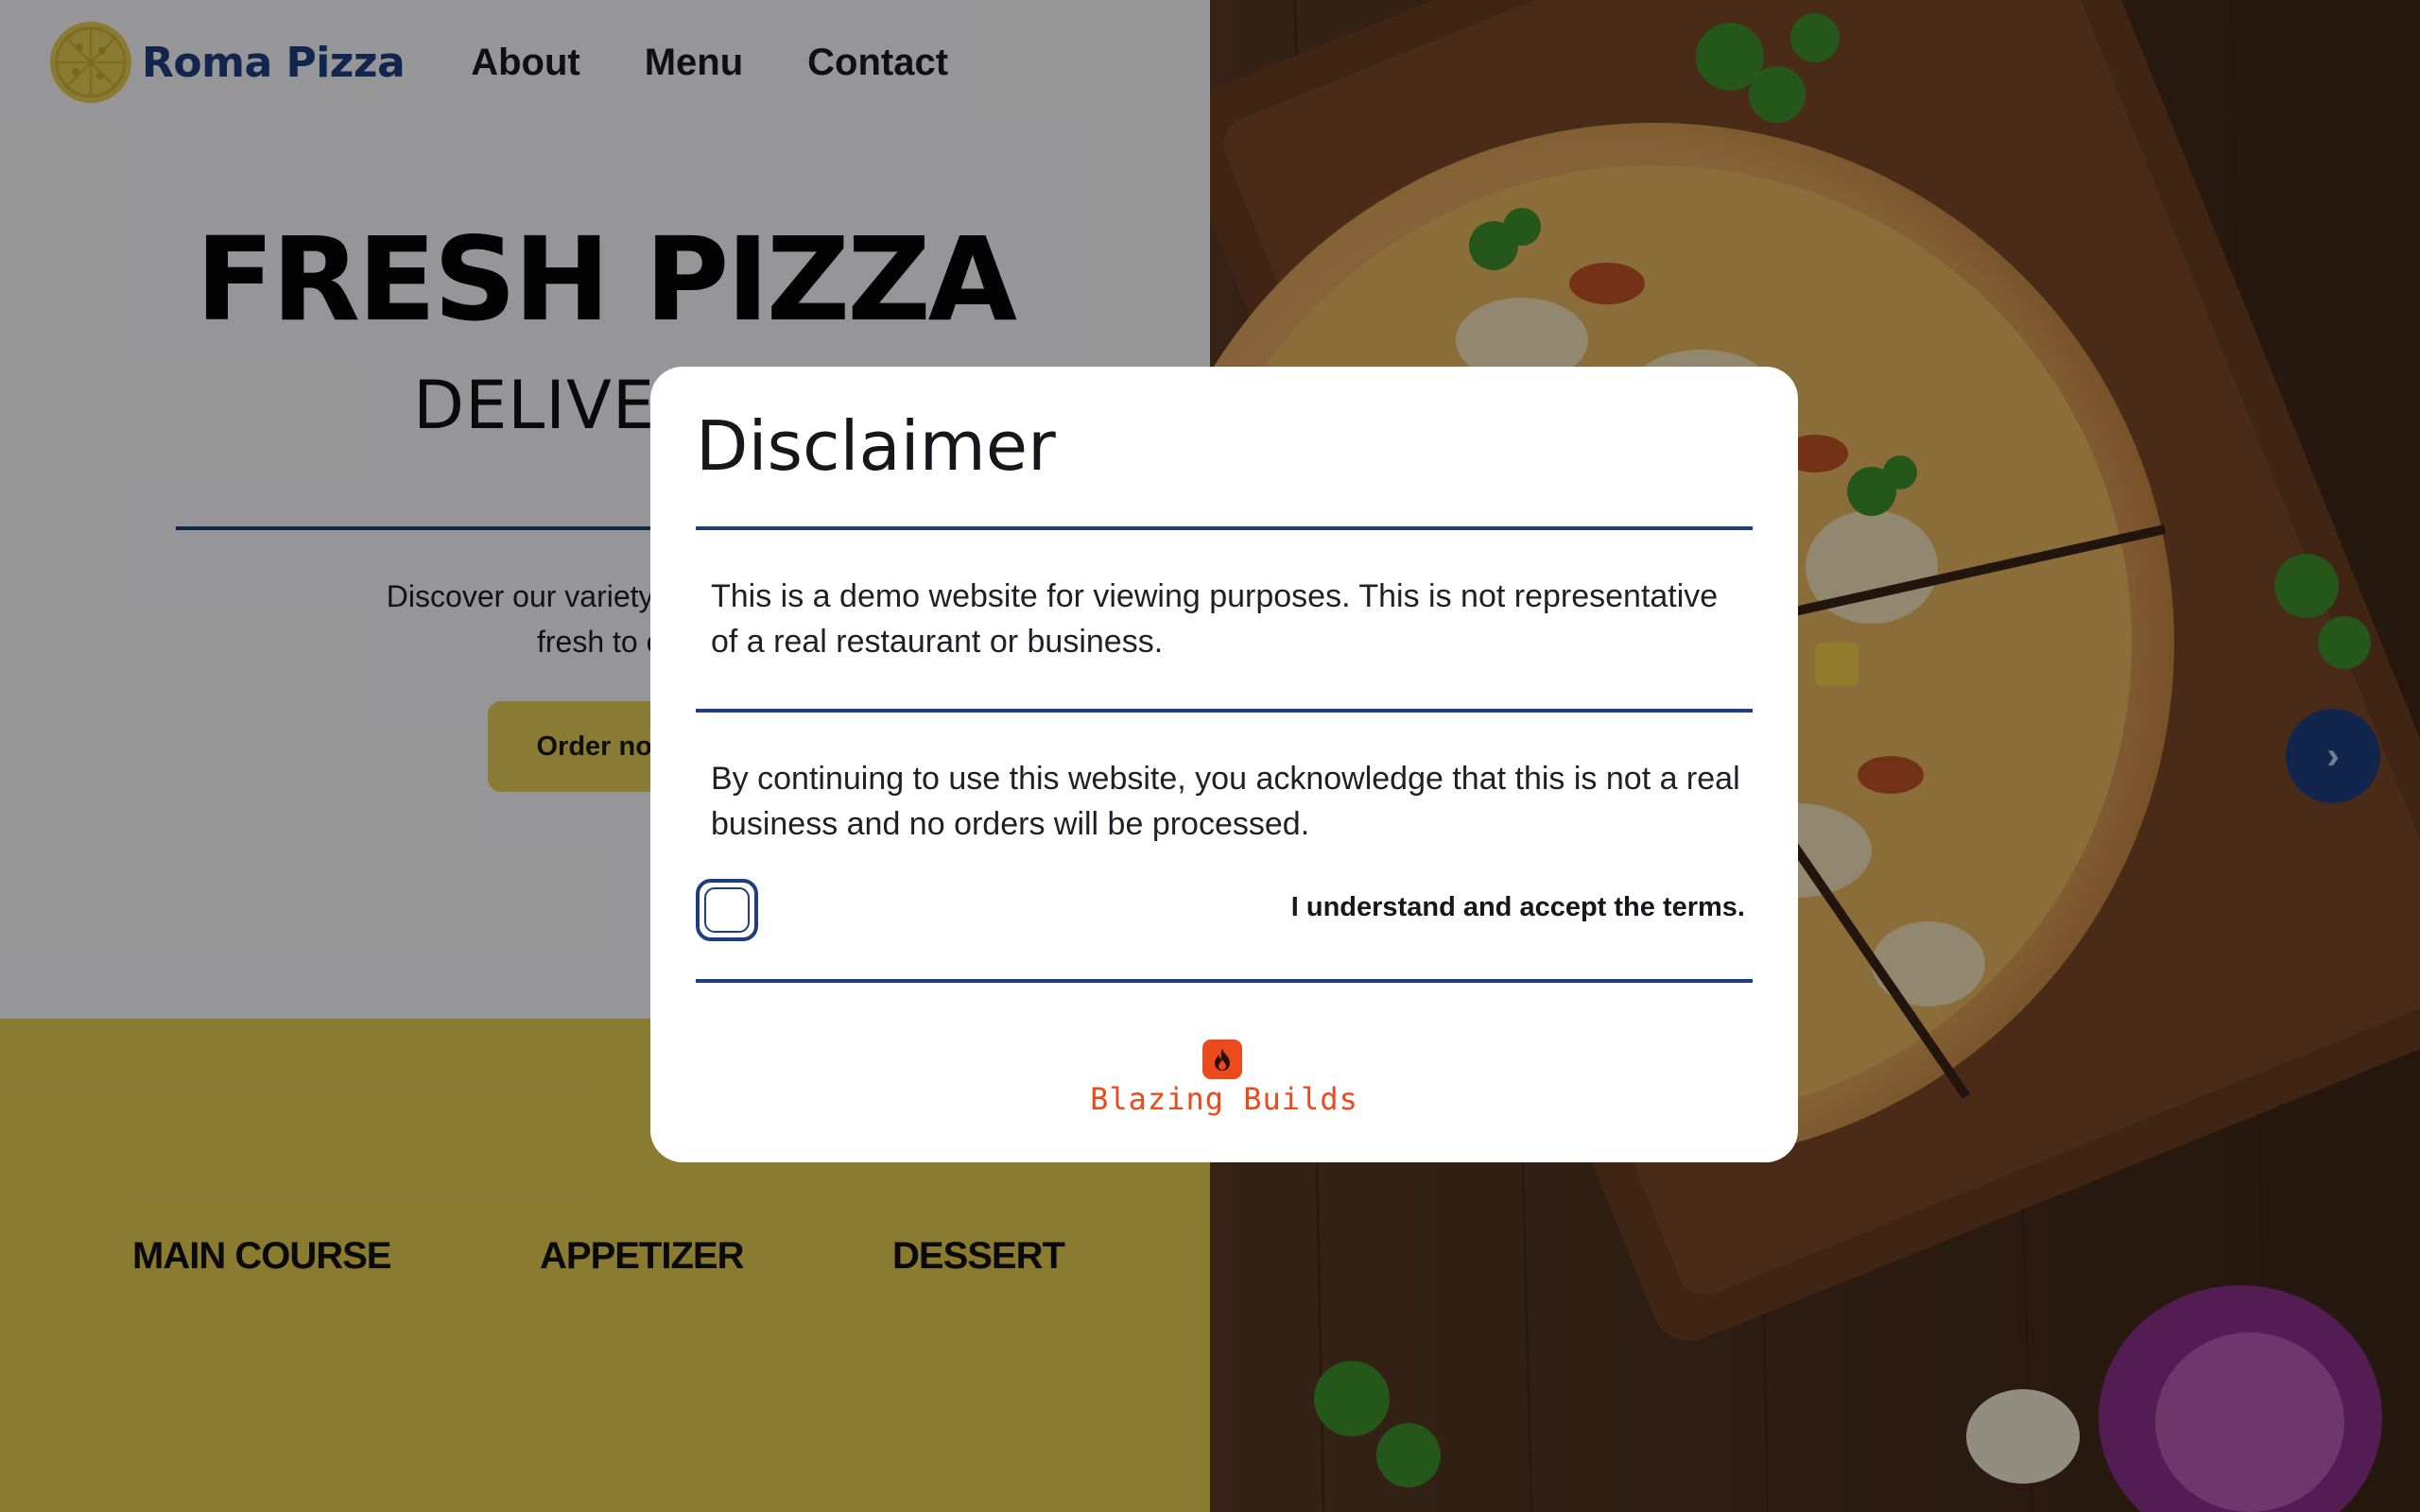 This screenshot has width=2420, height=1512. Describe the element at coordinates (1222, 1059) in the screenshot. I see `flame-icon` at that location.